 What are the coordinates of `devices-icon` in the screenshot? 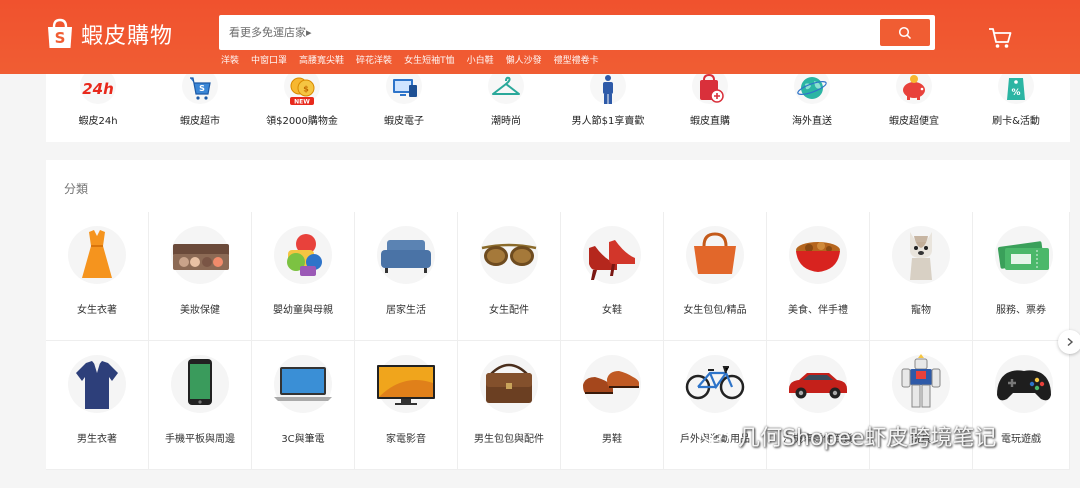 It's located at (404, 89).